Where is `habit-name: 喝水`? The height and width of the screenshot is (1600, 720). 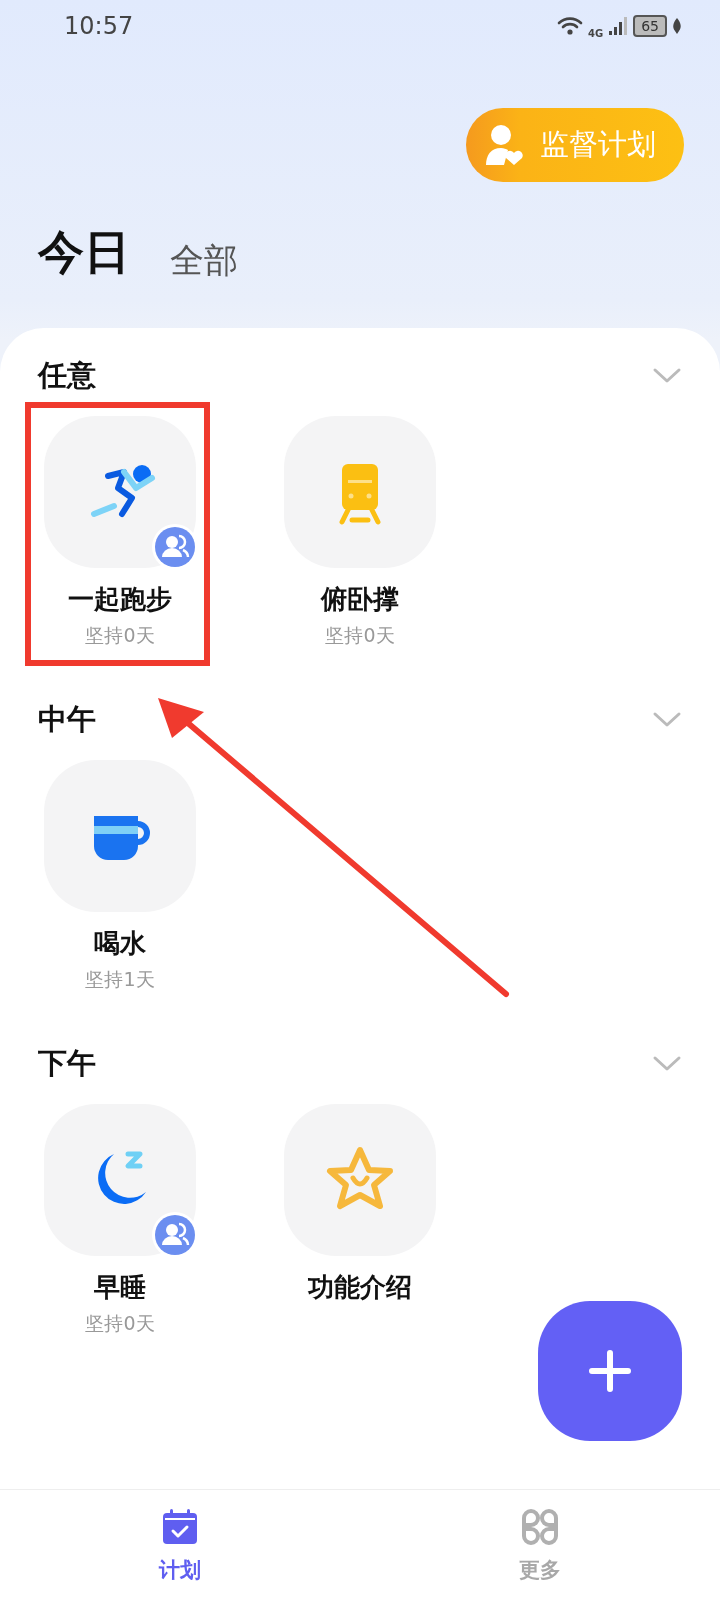
habit-name: 喝水 is located at coordinates (120, 943).